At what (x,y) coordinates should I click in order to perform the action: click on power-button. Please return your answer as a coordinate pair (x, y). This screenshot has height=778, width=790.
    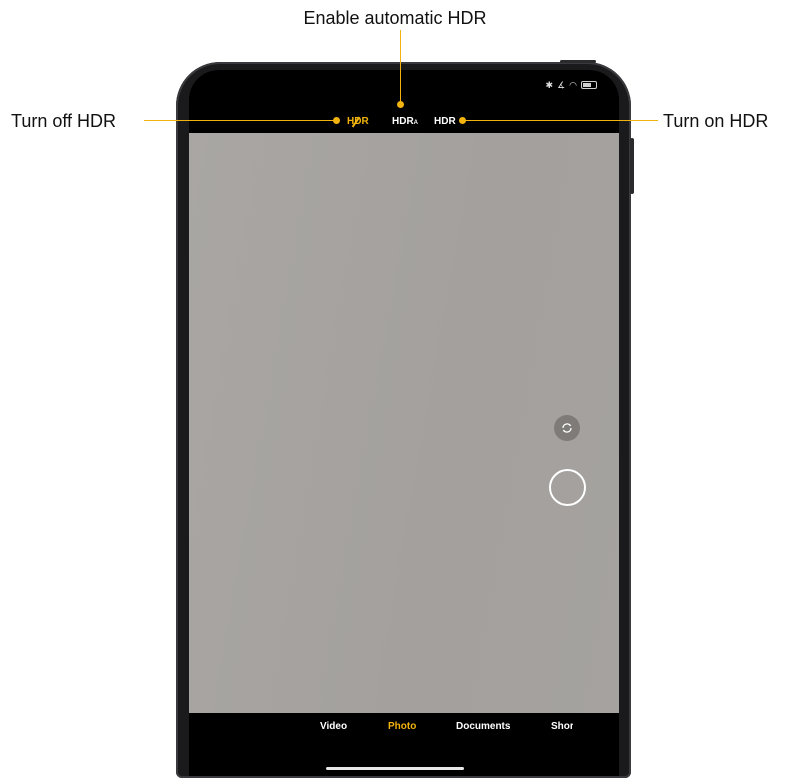
    Looking at the image, I should click on (578, 61).